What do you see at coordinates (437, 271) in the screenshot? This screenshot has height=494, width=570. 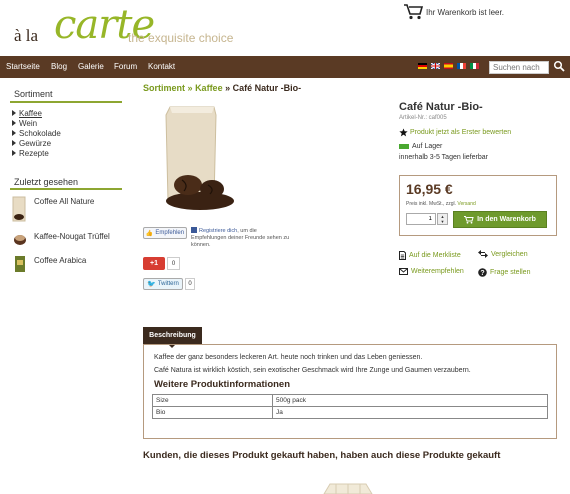 I see `recommend-label: Weiterempfehlen` at bounding box center [437, 271].